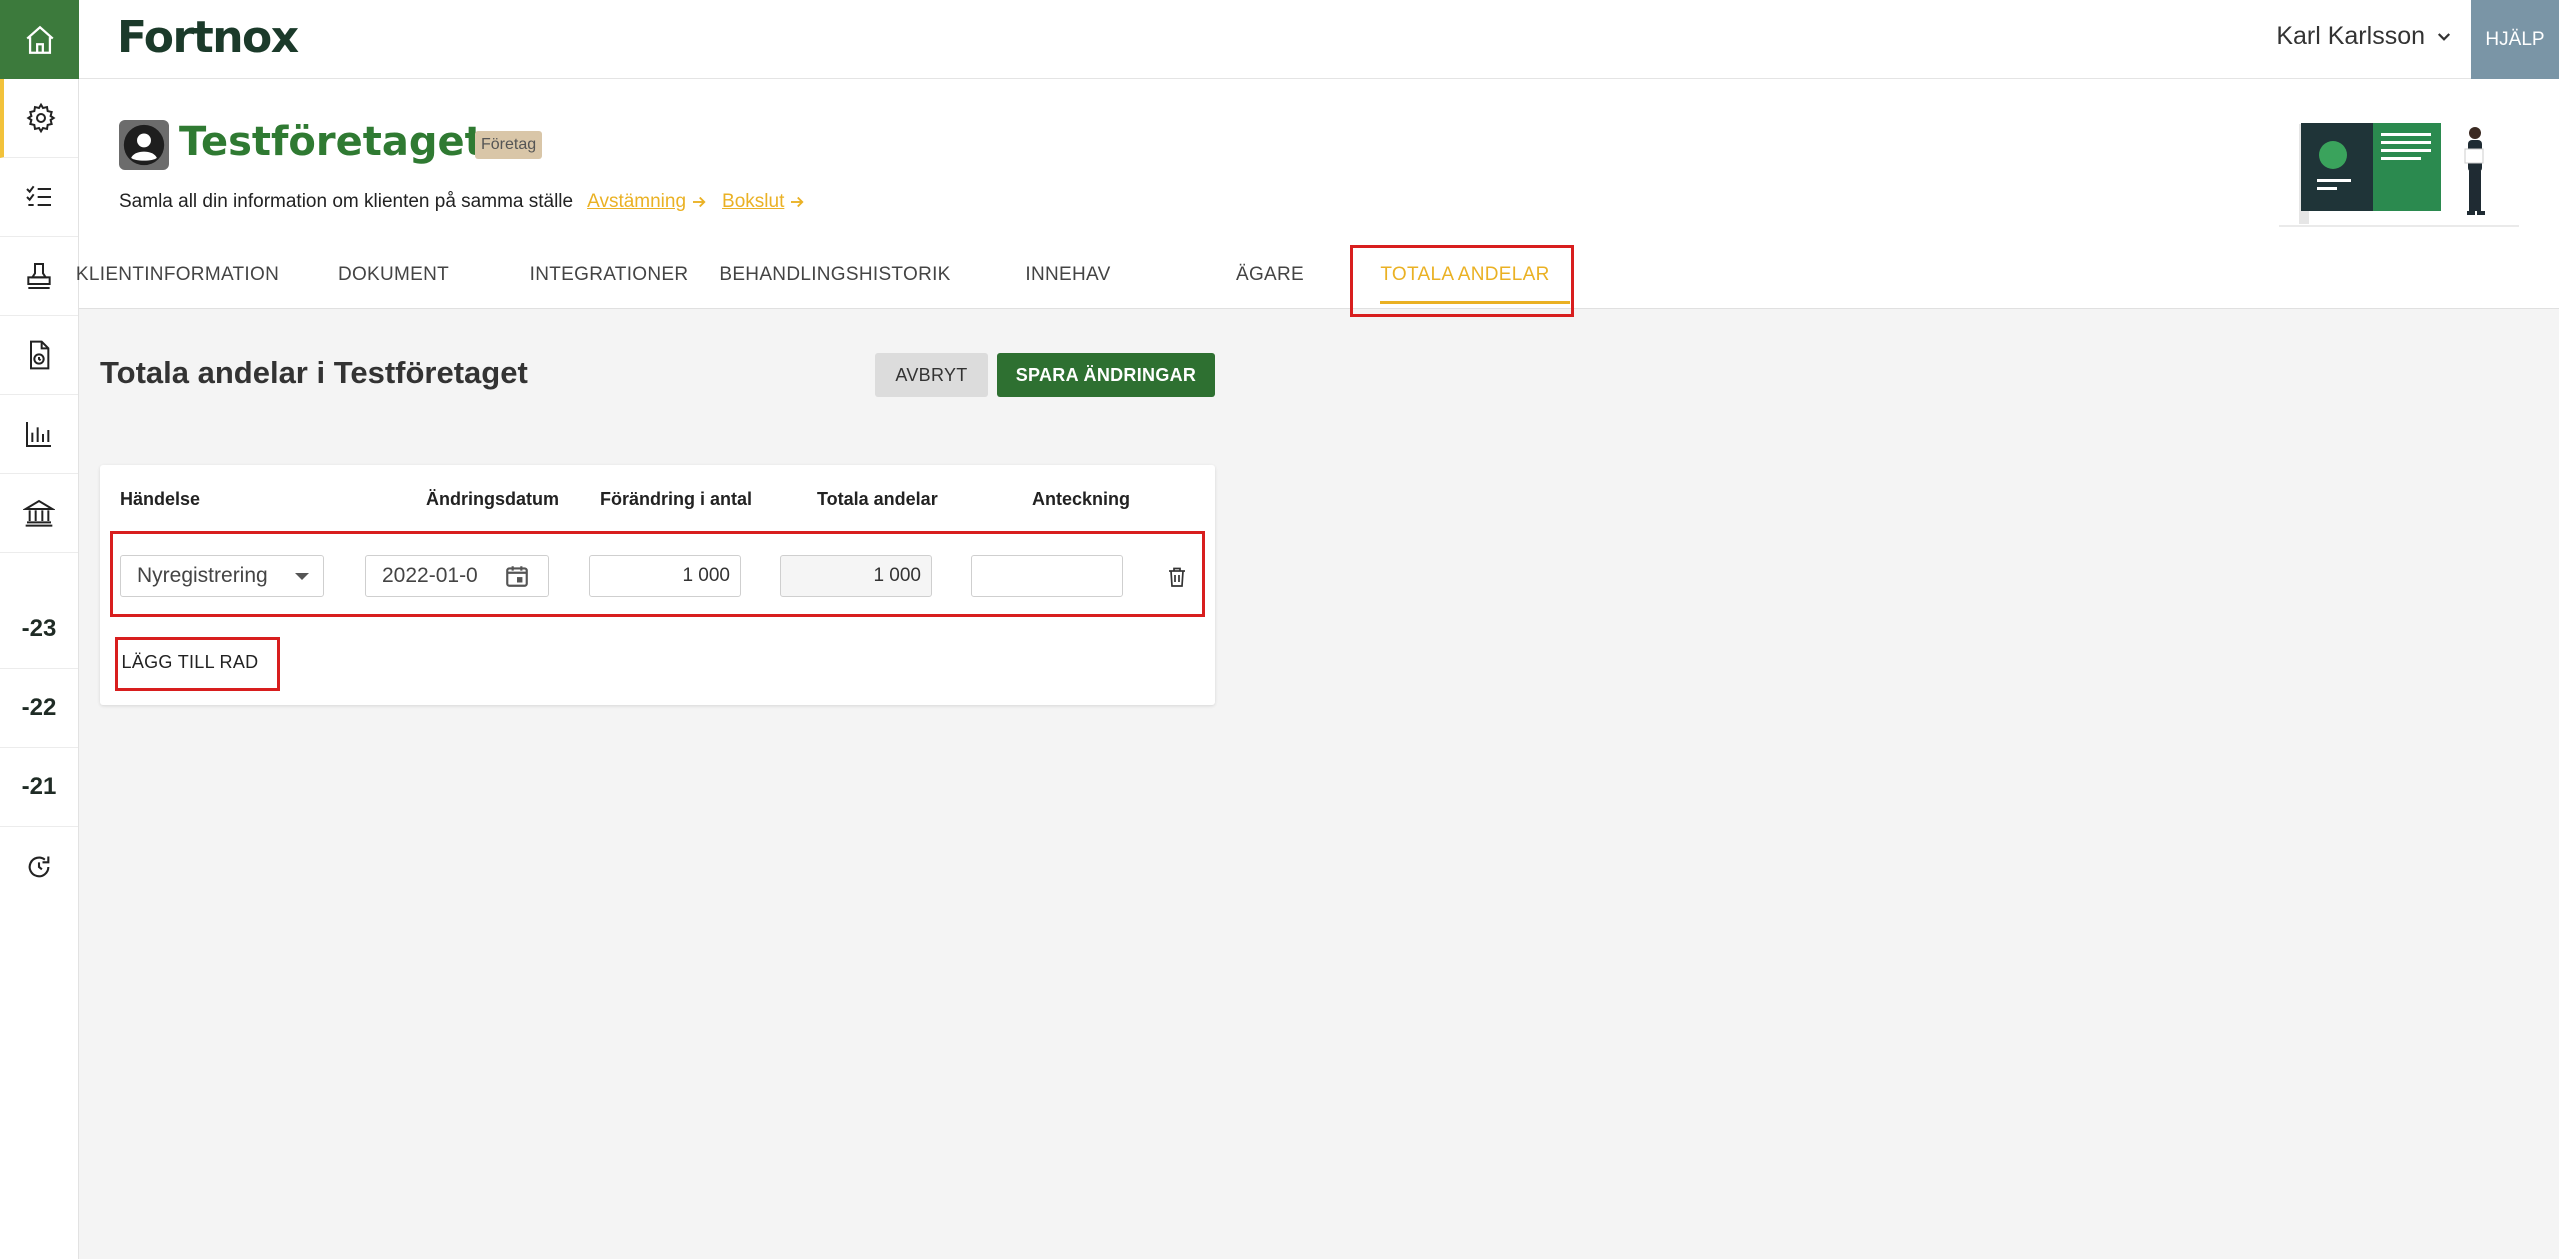 This screenshot has height=1259, width=2559. Describe the element at coordinates (517, 576) in the screenshot. I see `calendar-icon` at that location.